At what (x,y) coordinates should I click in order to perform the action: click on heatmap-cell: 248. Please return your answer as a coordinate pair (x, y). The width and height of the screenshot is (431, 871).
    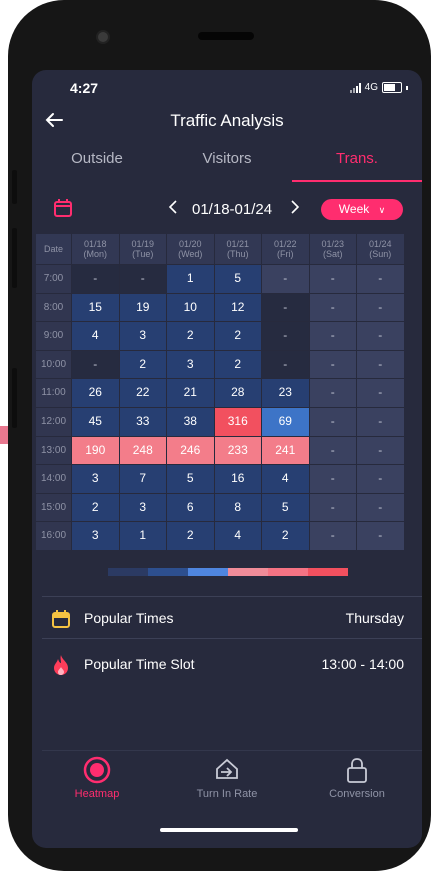
    Looking at the image, I should click on (142, 450).